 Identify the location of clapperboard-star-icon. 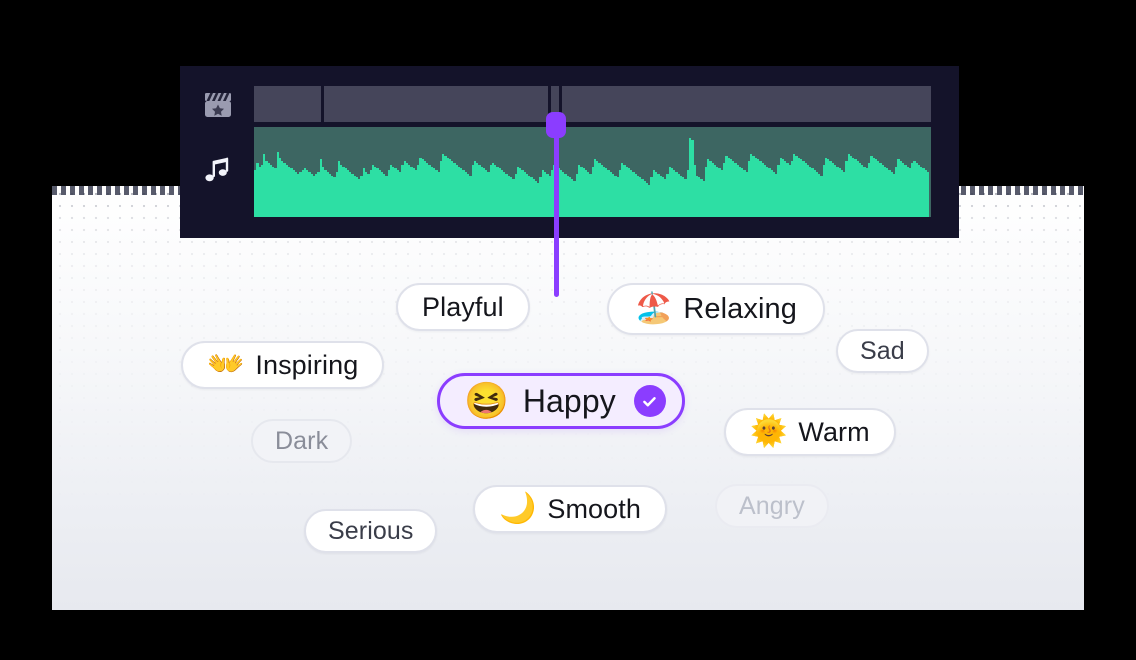
(218, 106).